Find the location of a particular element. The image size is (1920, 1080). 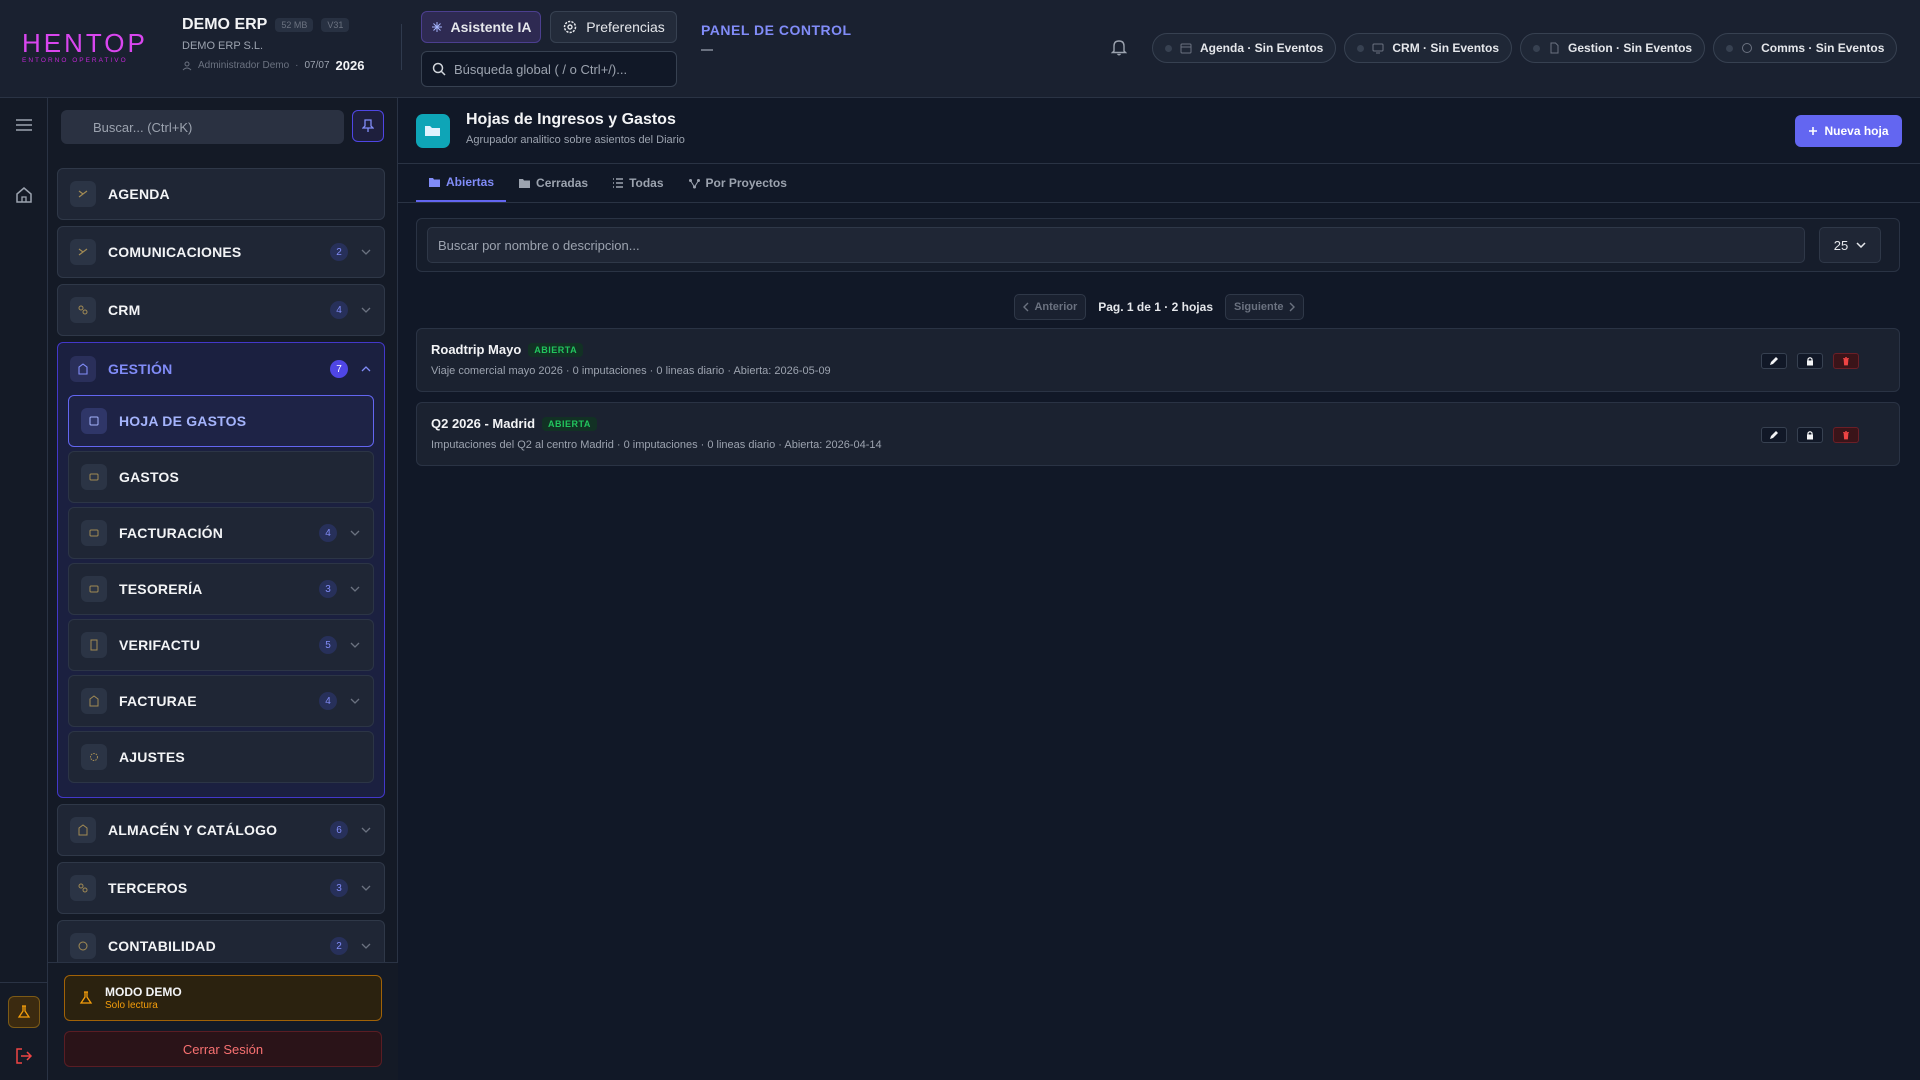

sheet-search is located at coordinates (1116, 245).